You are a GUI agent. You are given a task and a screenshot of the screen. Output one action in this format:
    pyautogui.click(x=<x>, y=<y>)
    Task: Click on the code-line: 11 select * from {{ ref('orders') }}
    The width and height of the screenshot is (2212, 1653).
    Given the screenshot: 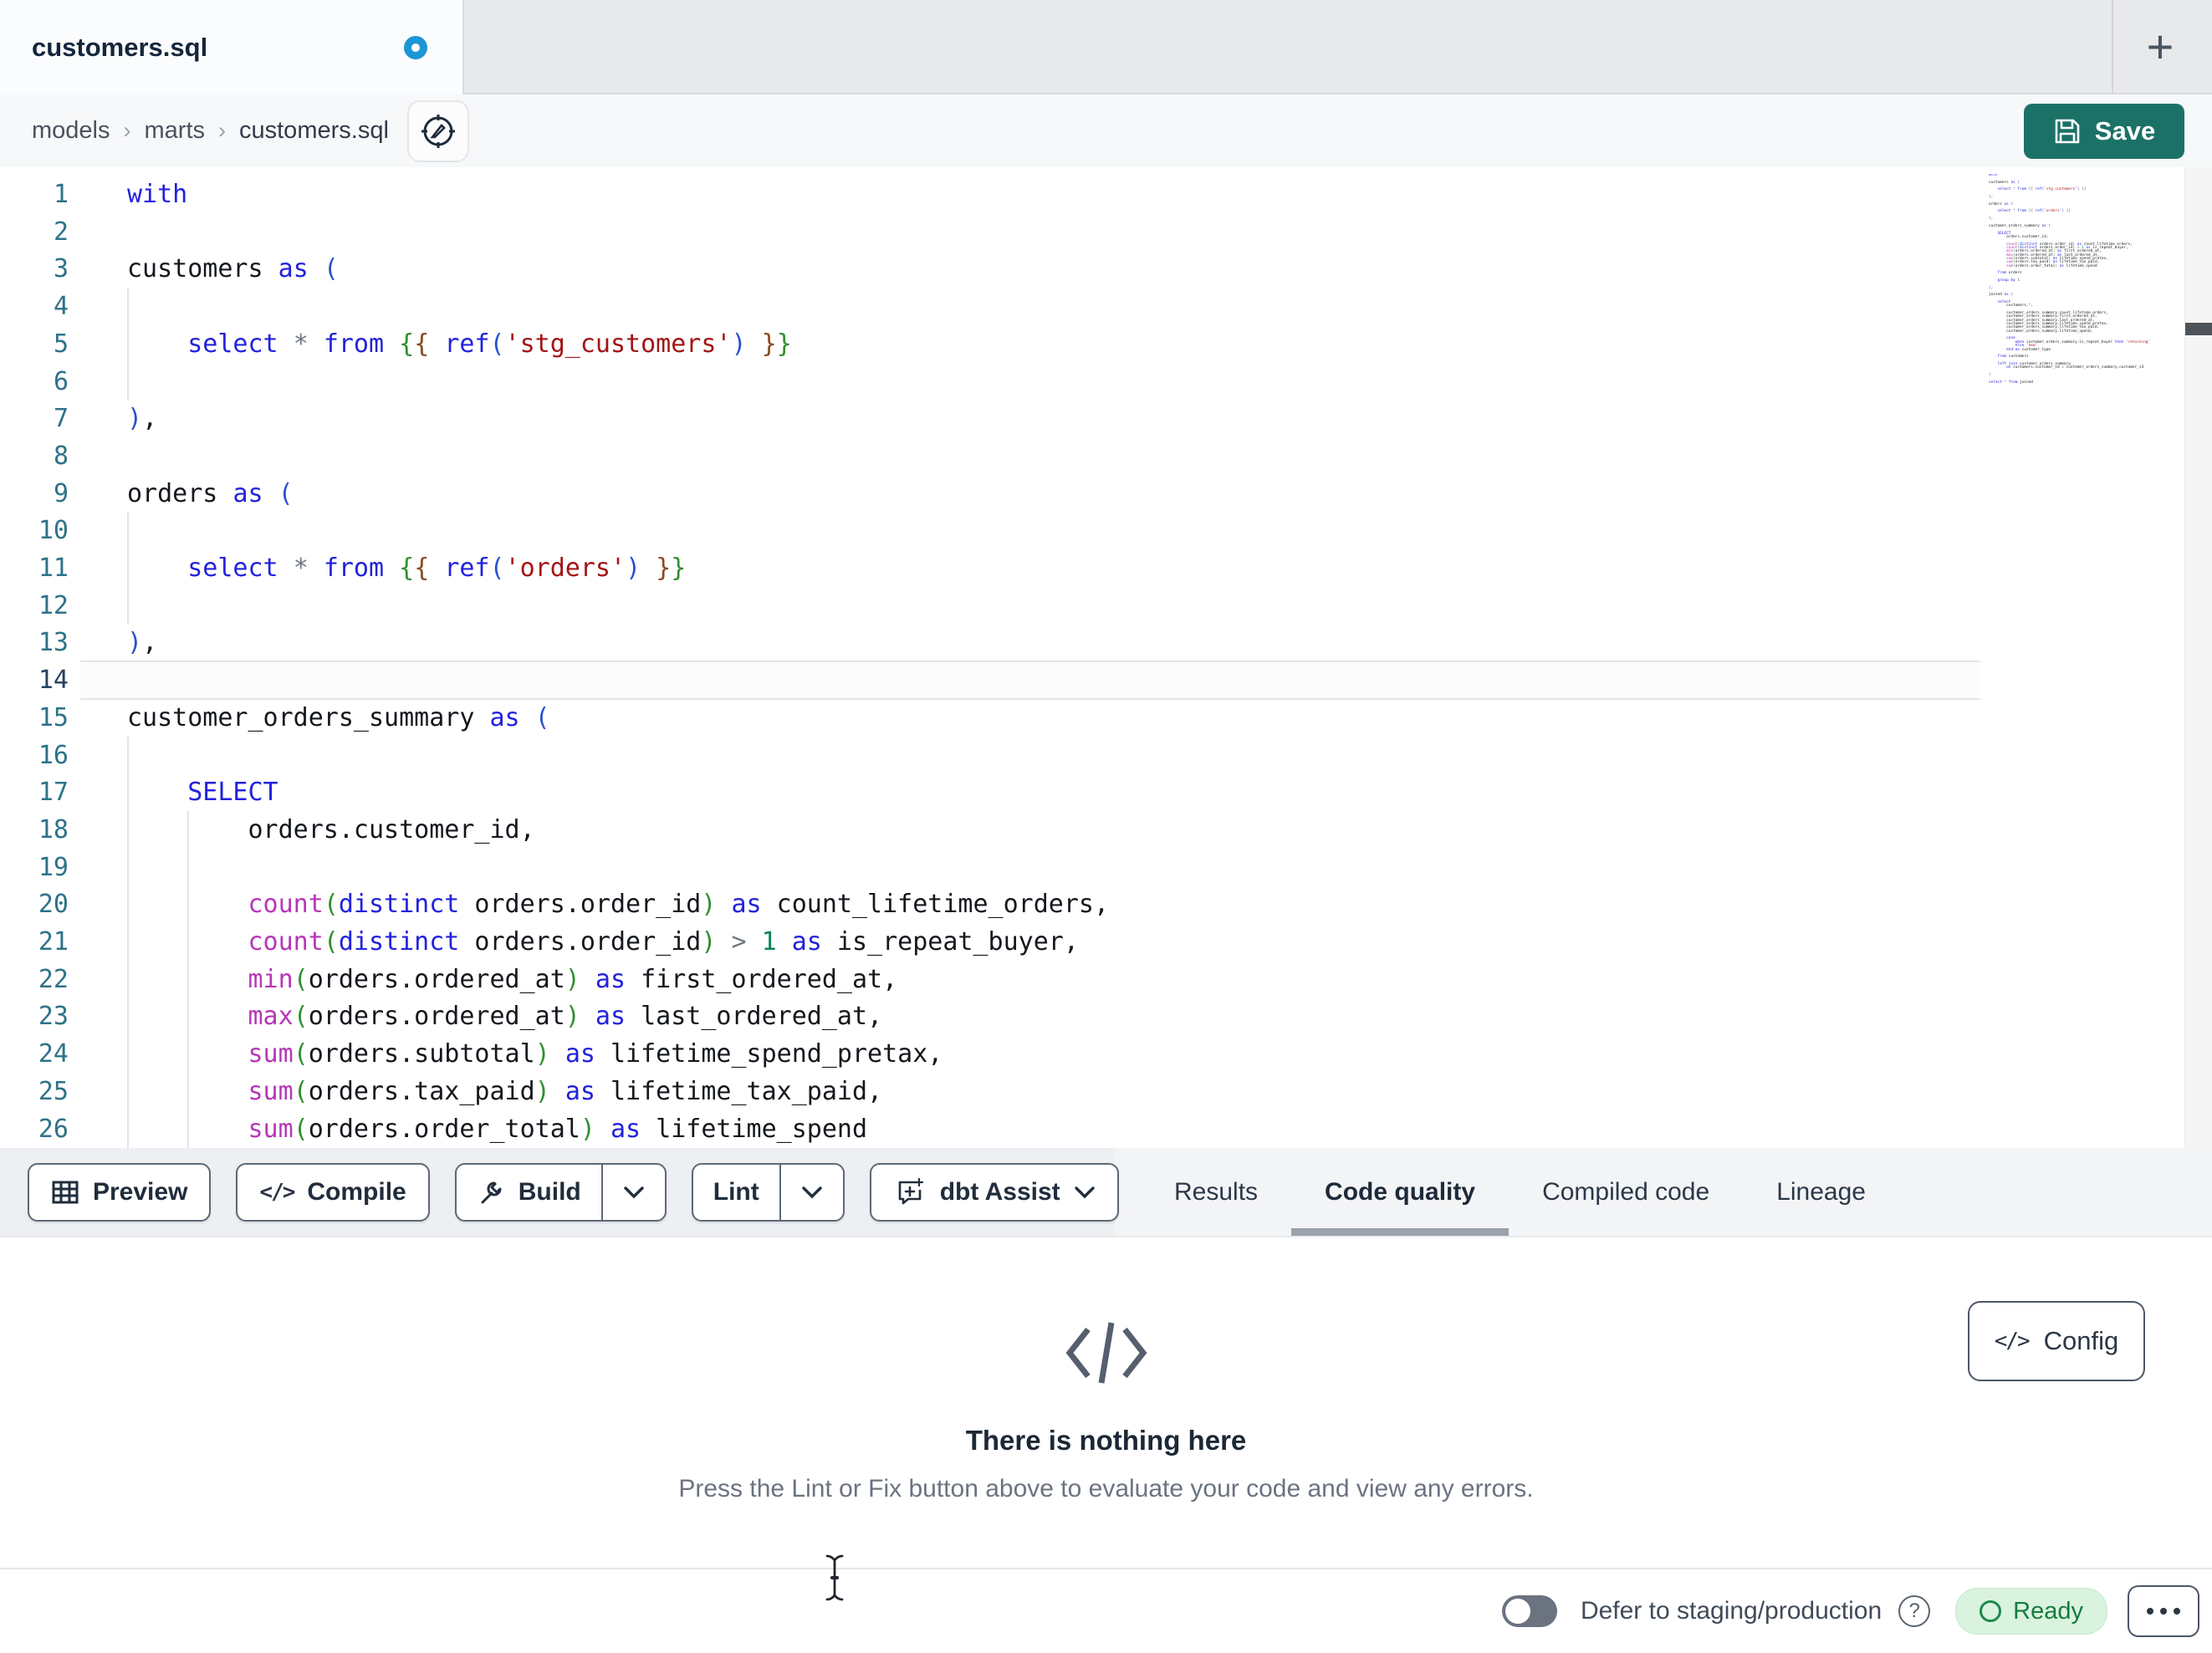 What is the action you would take?
    pyautogui.click(x=1106, y=568)
    